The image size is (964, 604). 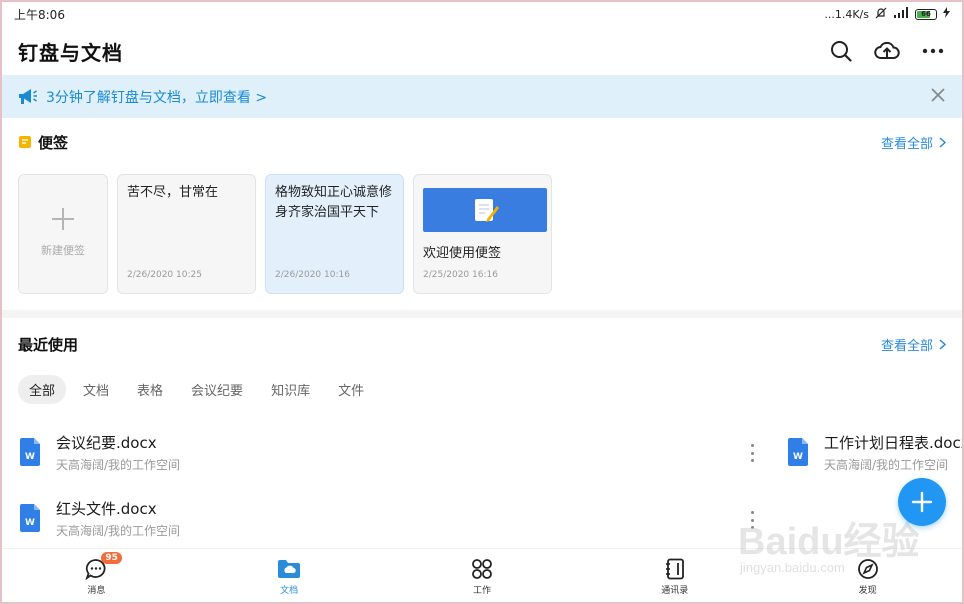 I want to click on file-name: 会议纪要.docx, so click(x=106, y=442).